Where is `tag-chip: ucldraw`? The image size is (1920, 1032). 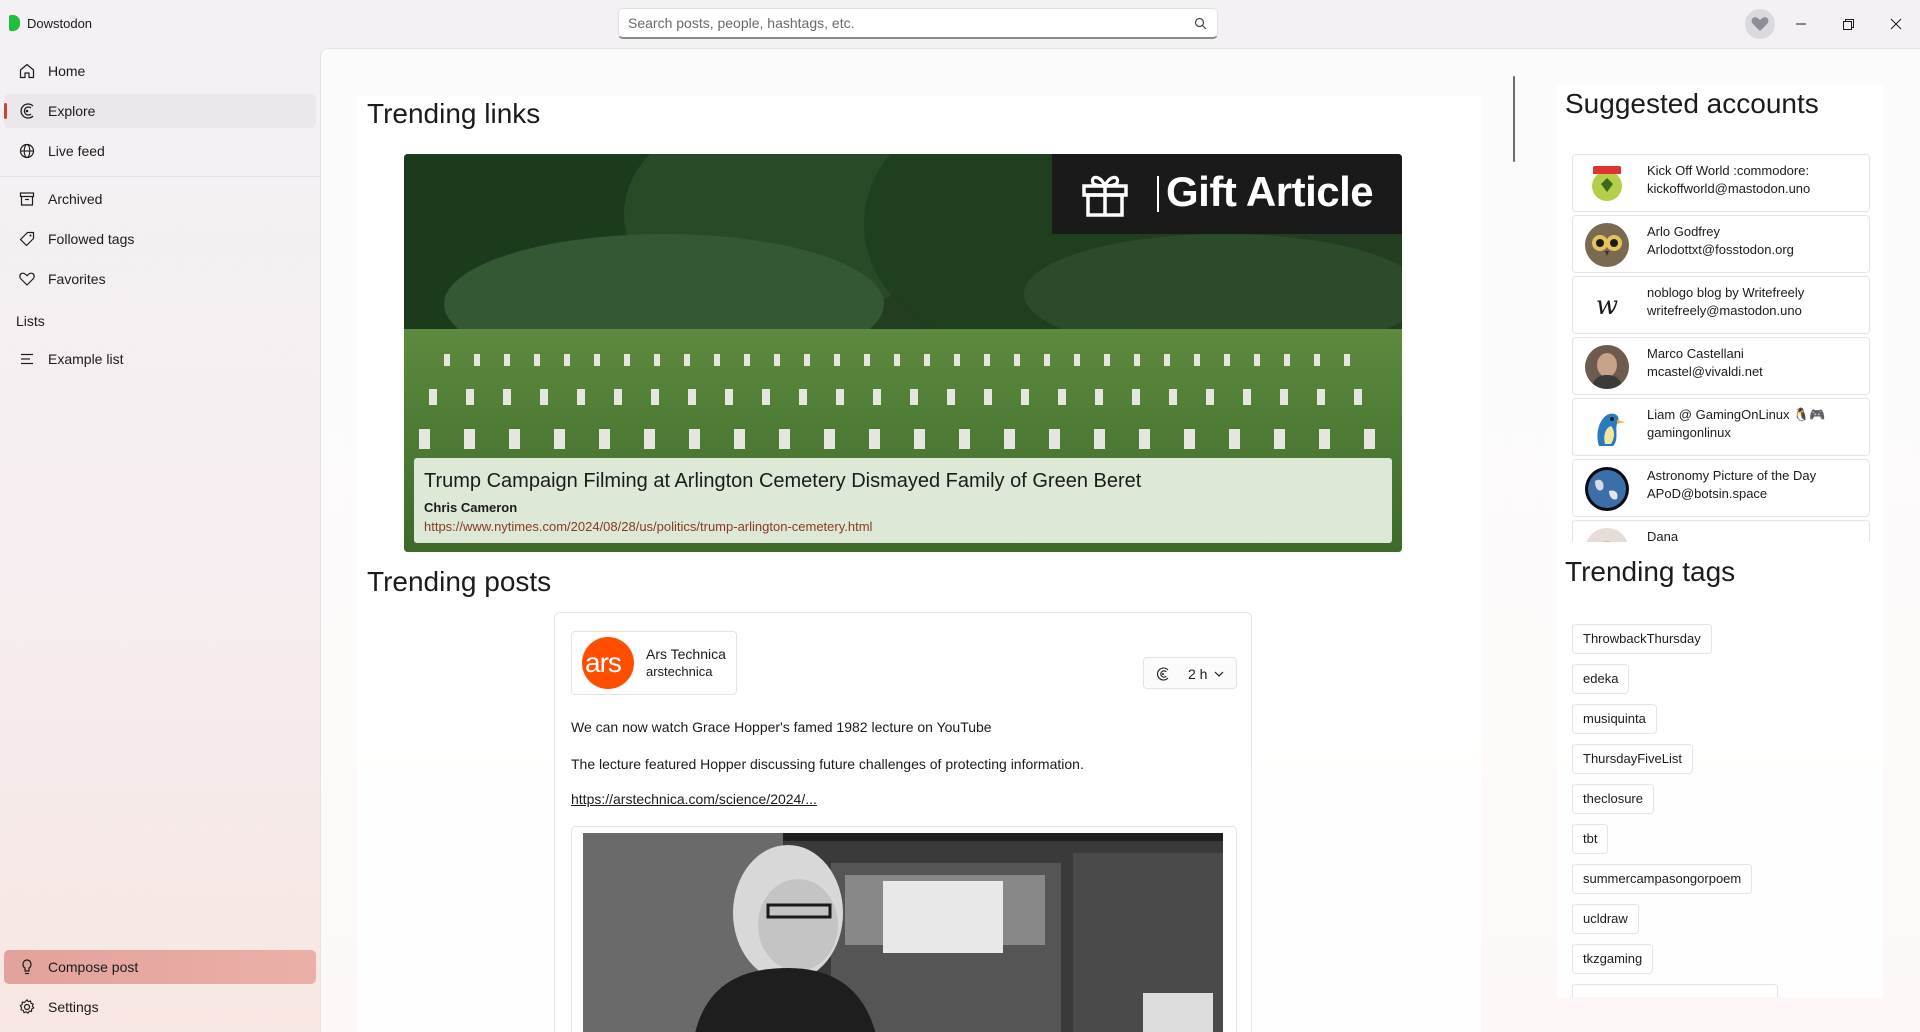
tag-chip: ucldraw is located at coordinates (1605, 919).